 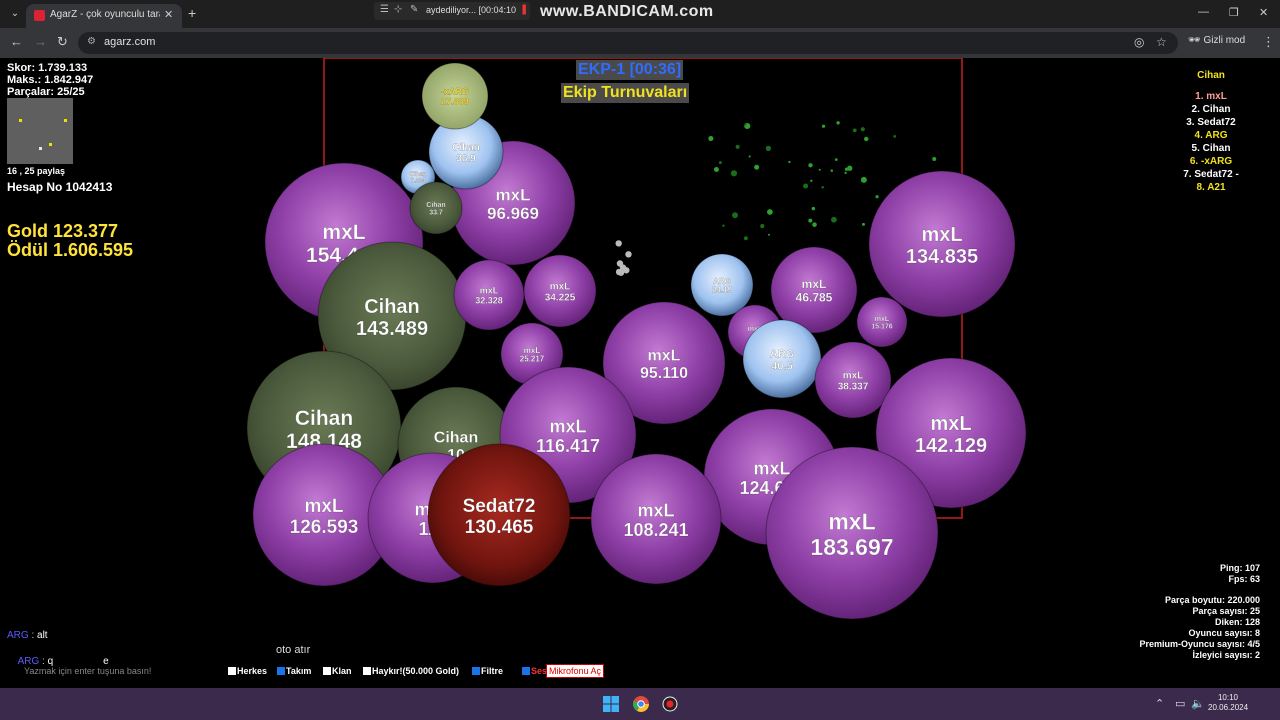 What do you see at coordinates (1237, 622) in the screenshot?
I see `spikes-text: Diken: 128` at bounding box center [1237, 622].